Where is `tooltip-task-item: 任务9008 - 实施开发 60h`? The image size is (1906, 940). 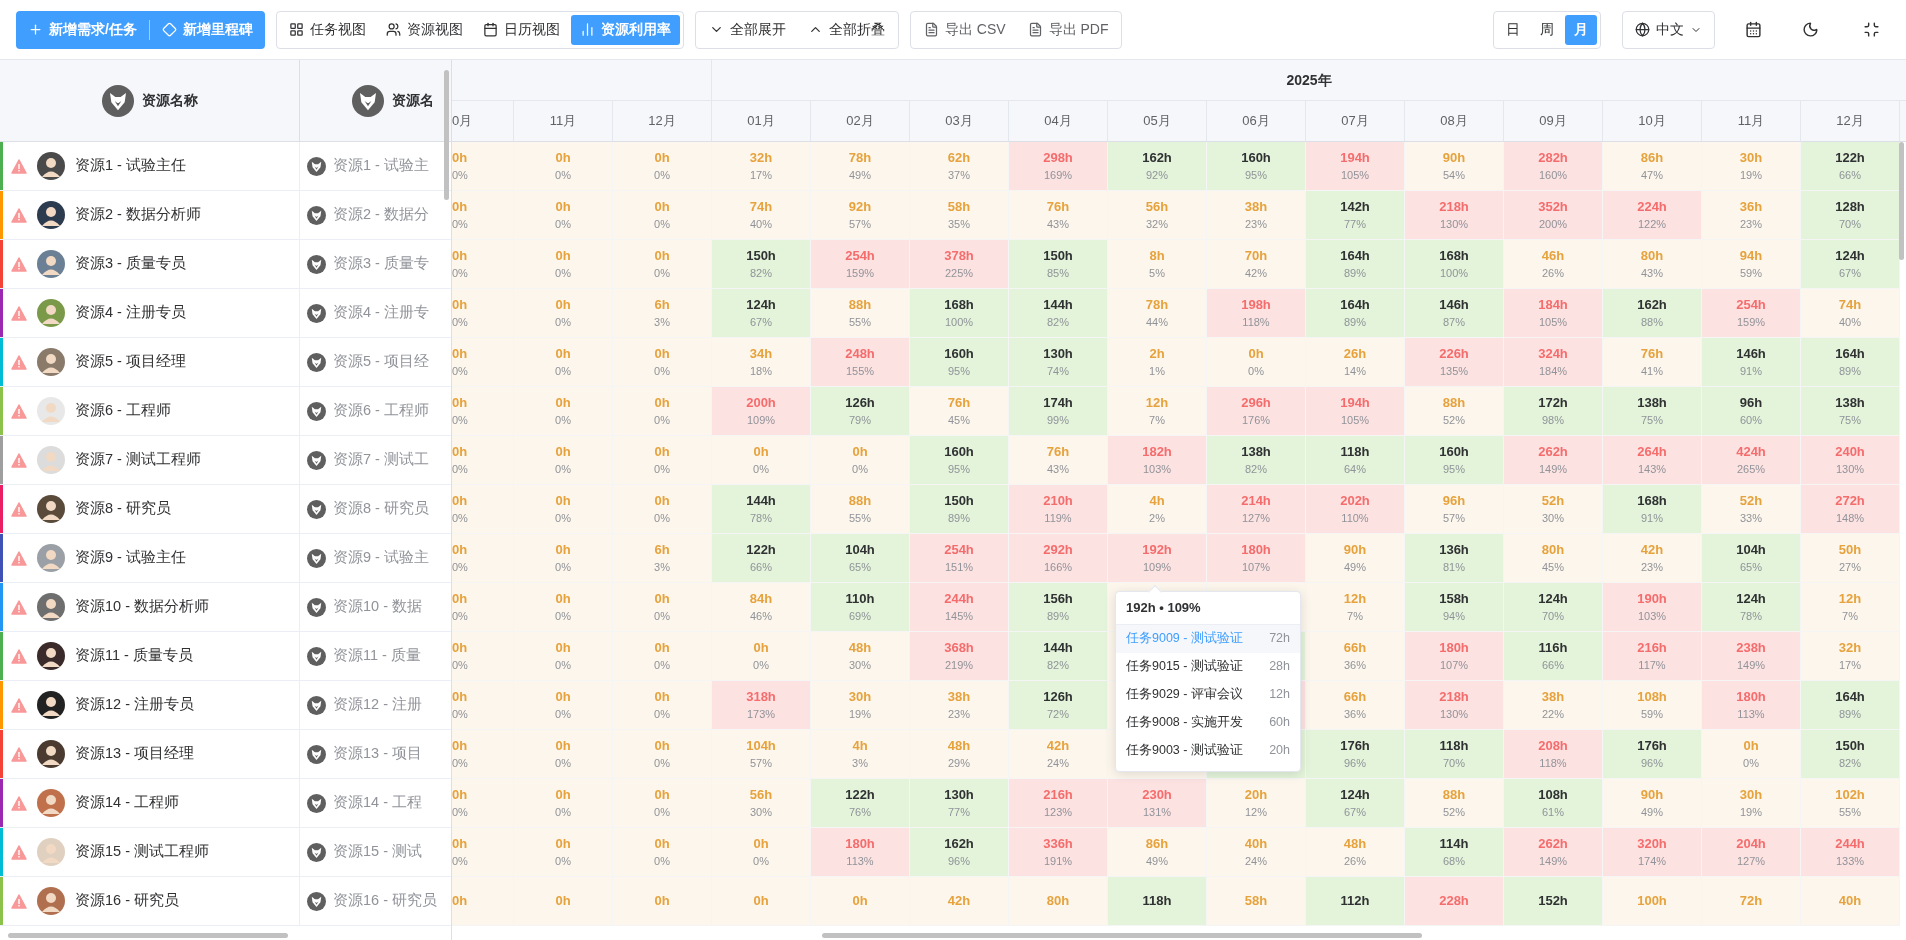
tooltip-task-item: 任务9008 - 实施开发 60h is located at coordinates (1208, 722).